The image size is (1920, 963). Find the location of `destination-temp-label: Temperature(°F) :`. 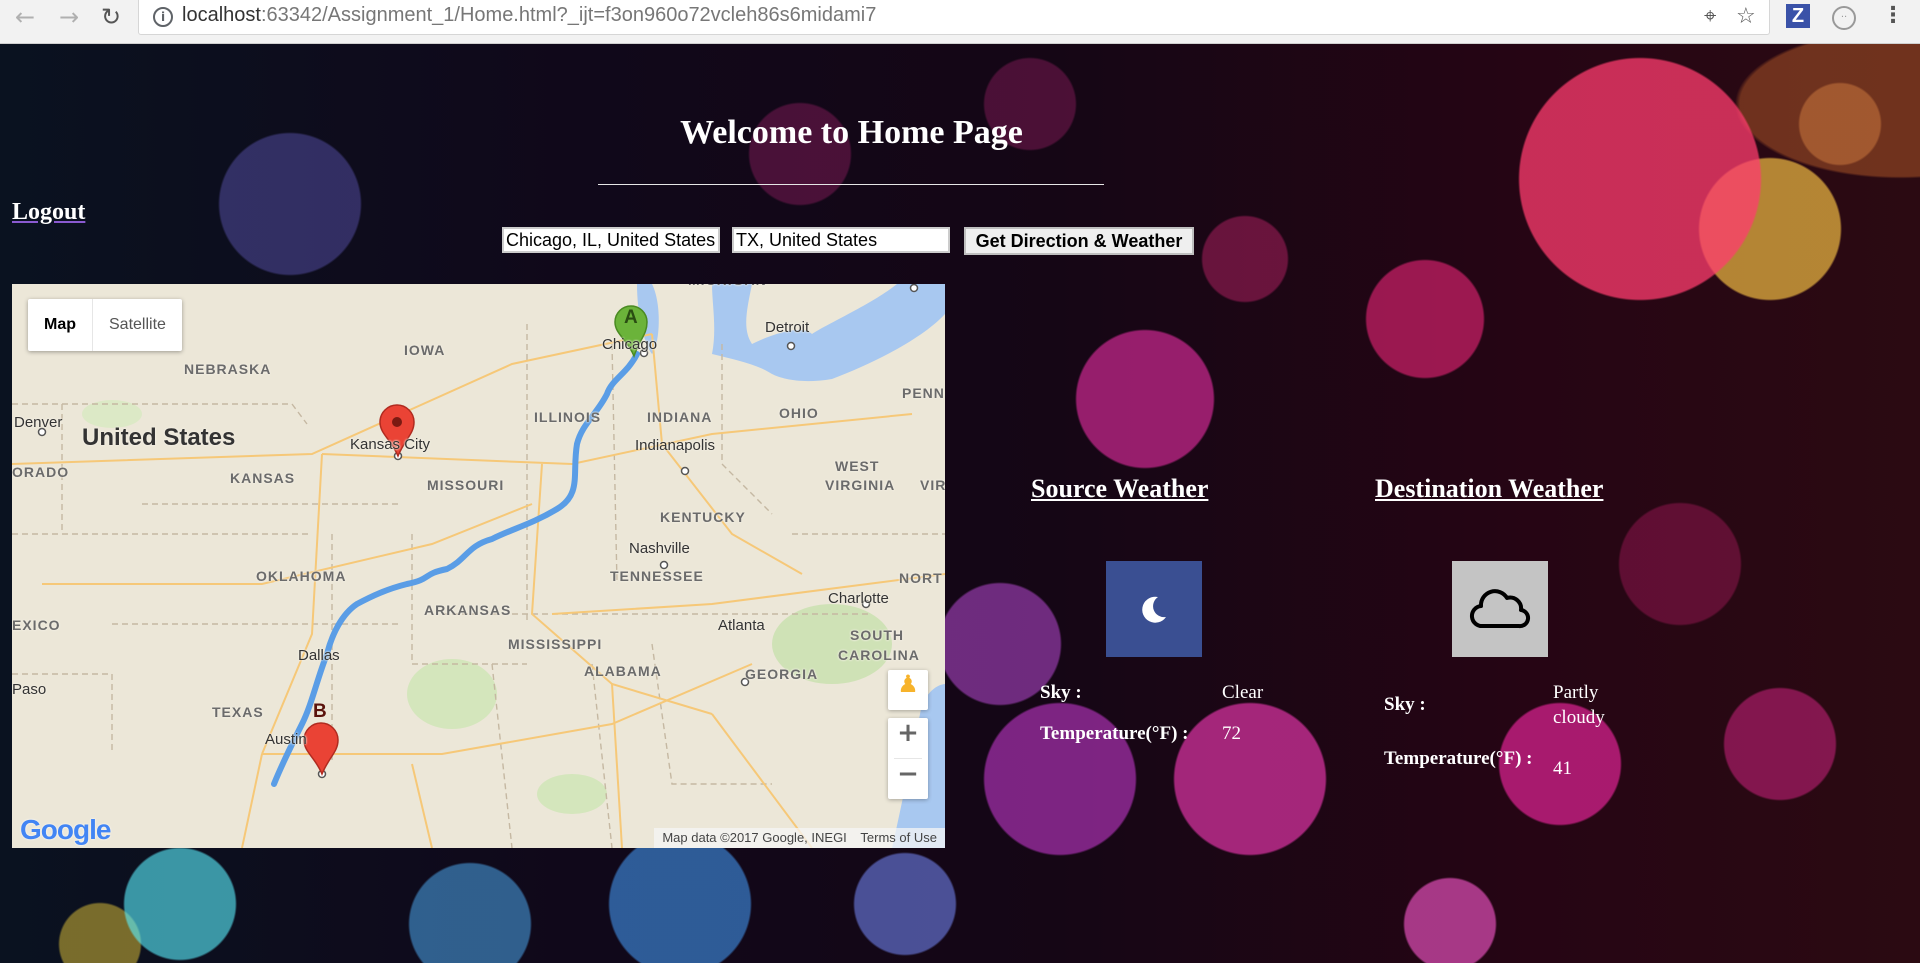

destination-temp-label: Temperature(°F) : is located at coordinates (1458, 758).